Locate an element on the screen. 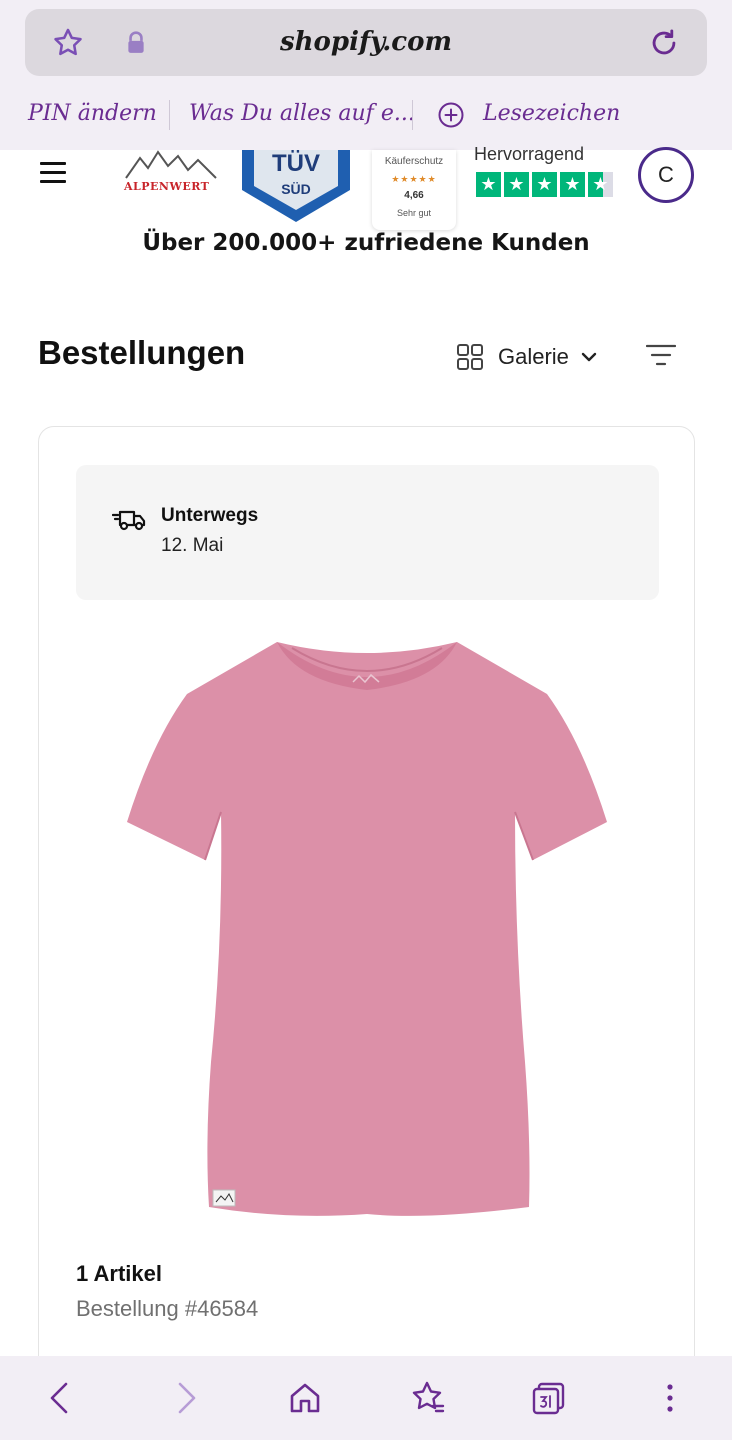 This screenshot has height=1440, width=732. tuv-badge: TÜV SÜD is located at coordinates (296, 186).